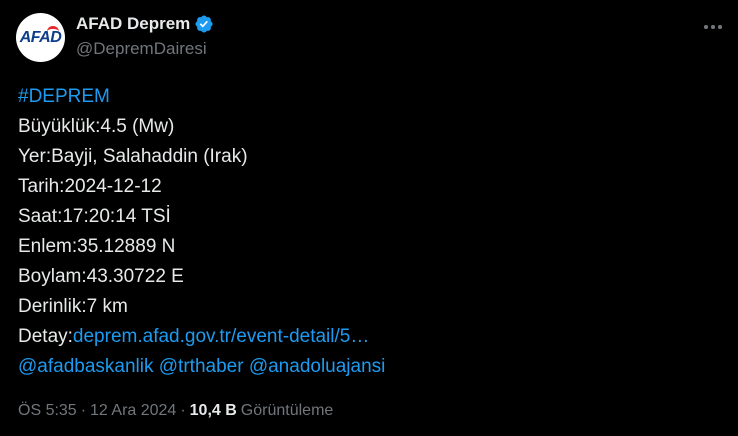 The image size is (738, 436). Describe the element at coordinates (73, 306) in the screenshot. I see `tweet-line-depth: Derinlik:7 km` at that location.